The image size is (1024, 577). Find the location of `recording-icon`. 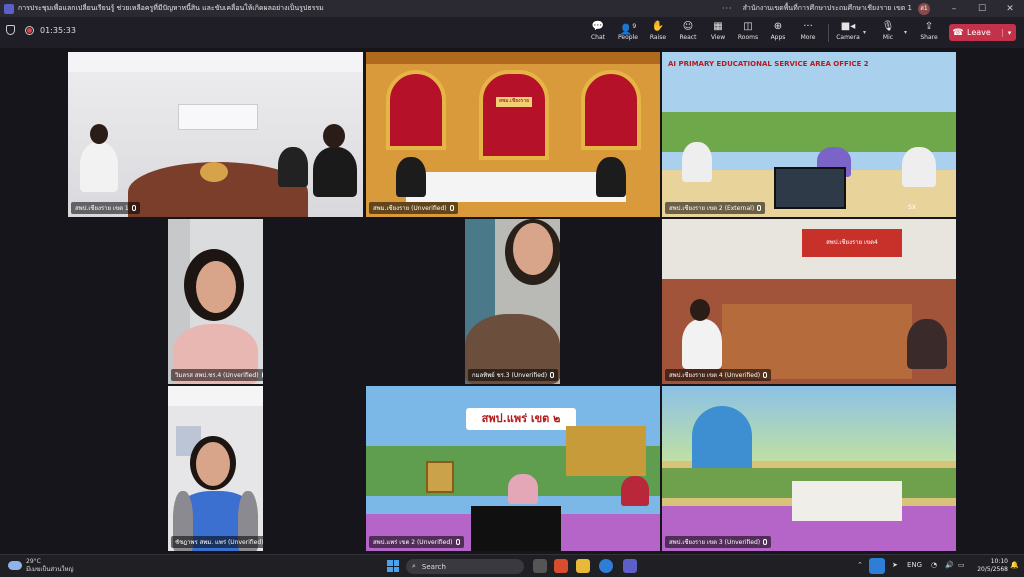

recording-icon is located at coordinates (29, 30).